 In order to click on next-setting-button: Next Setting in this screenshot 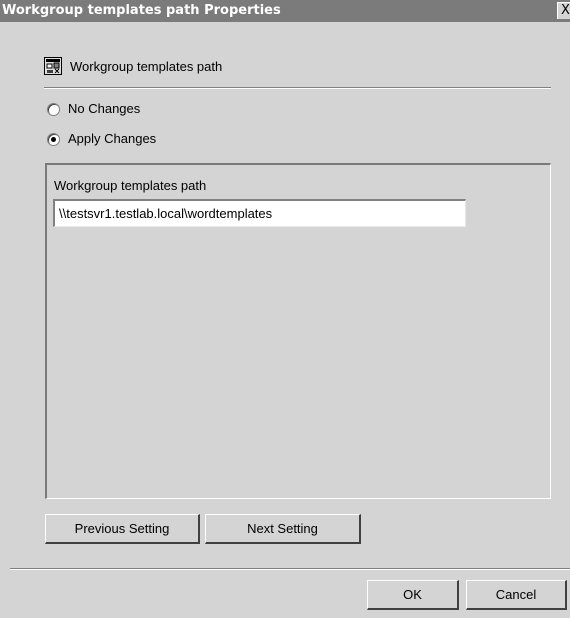, I will do `click(283, 529)`.